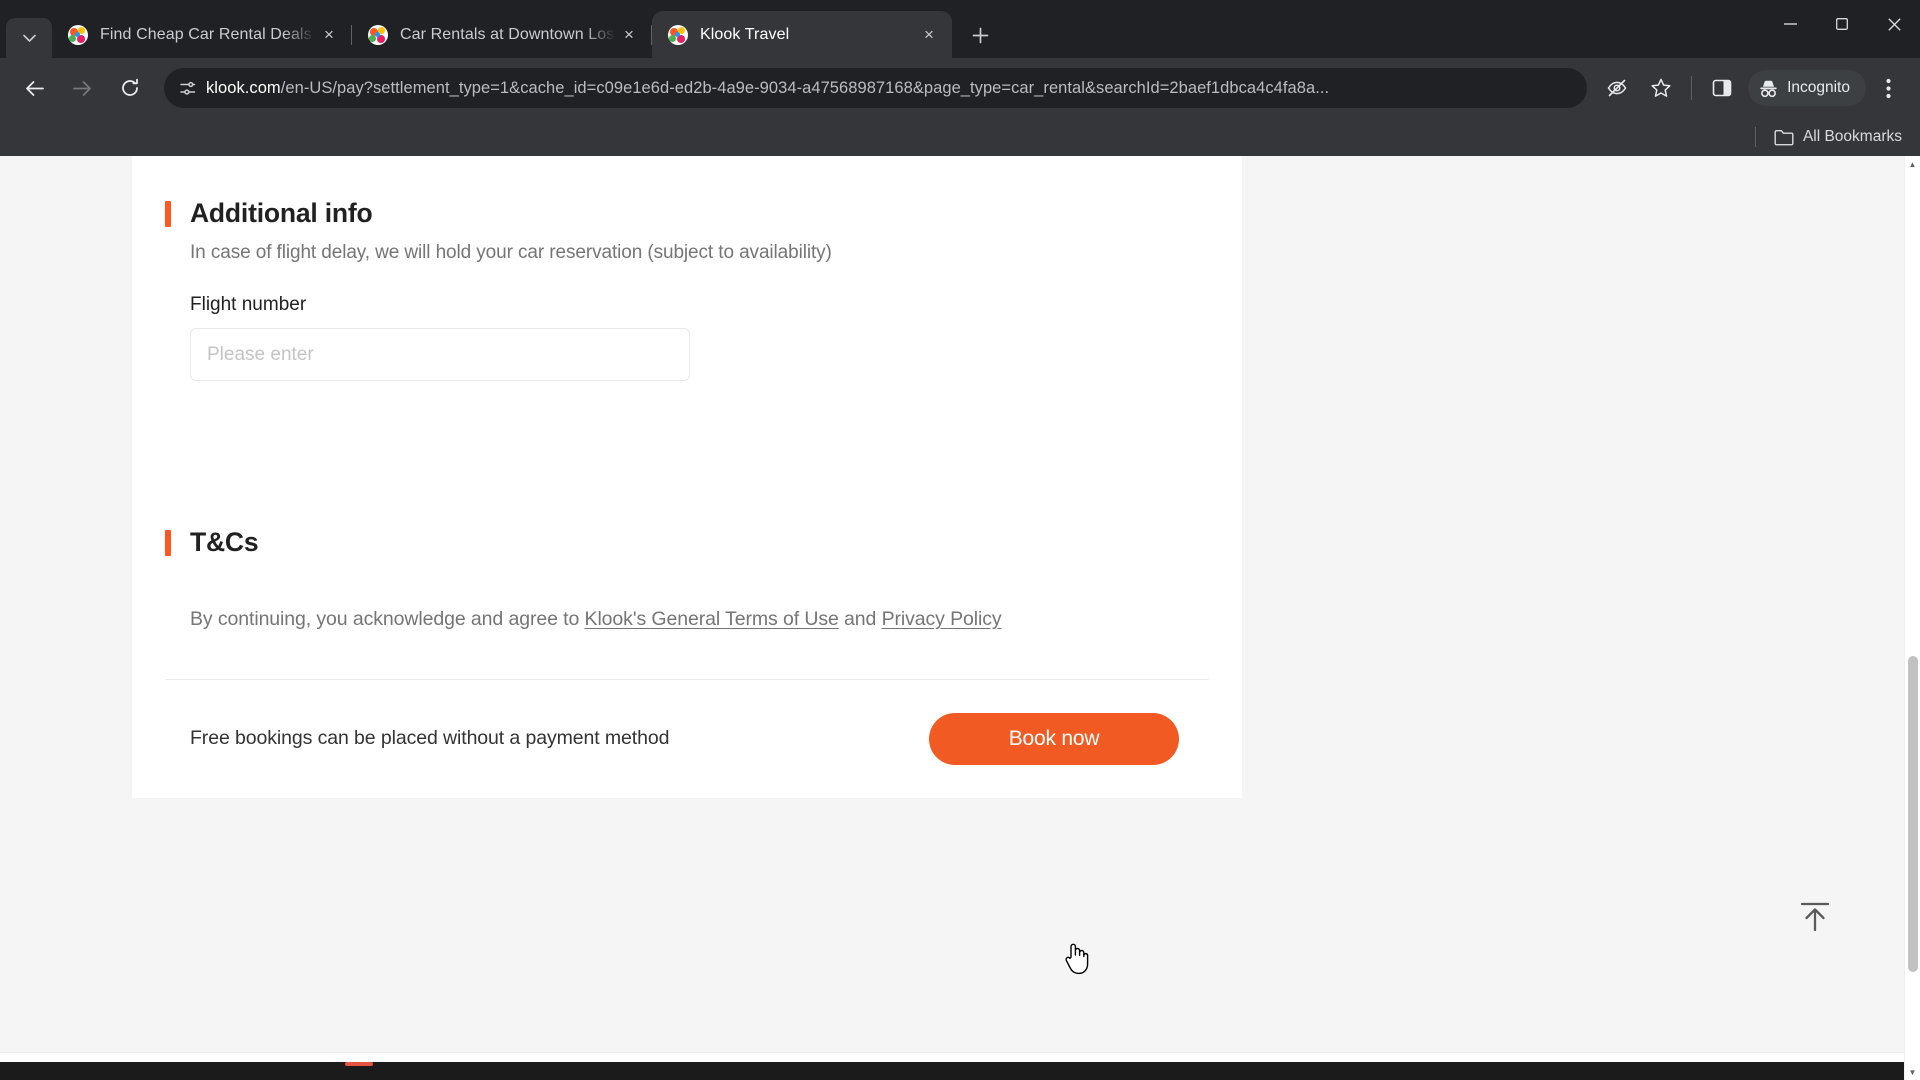 The height and width of the screenshot is (1080, 1920). What do you see at coordinates (1818, 87) in the screenshot?
I see `incognito-label: Incognito` at bounding box center [1818, 87].